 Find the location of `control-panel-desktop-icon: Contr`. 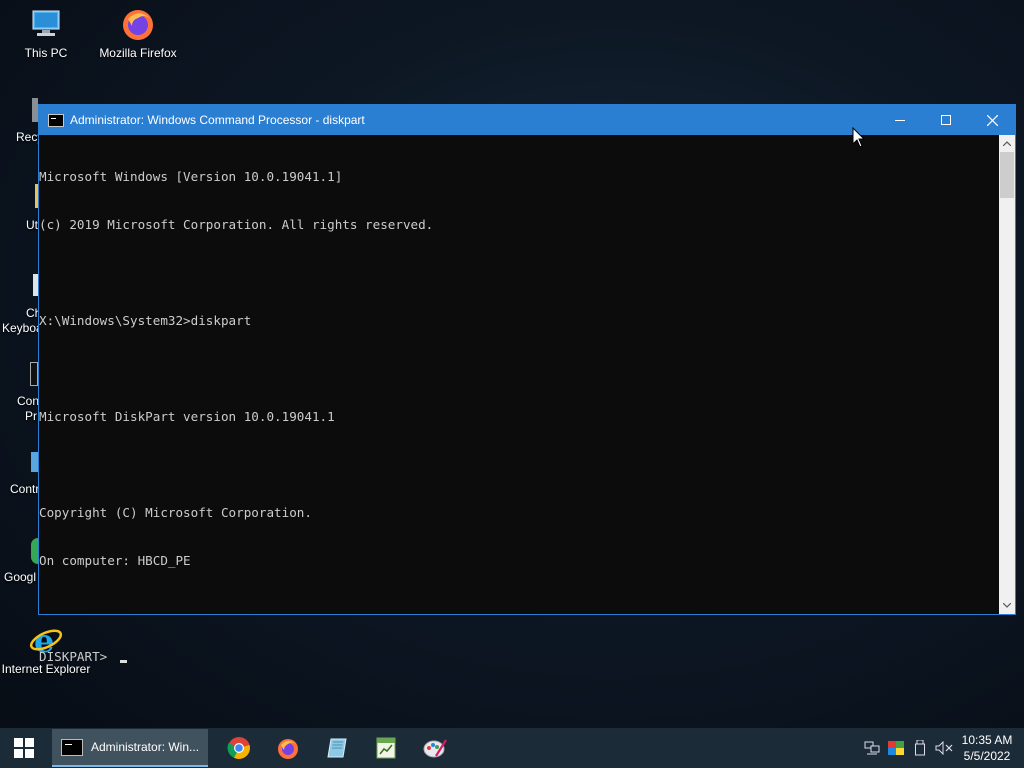

control-panel-desktop-icon: Contr is located at coordinates (20, 473).